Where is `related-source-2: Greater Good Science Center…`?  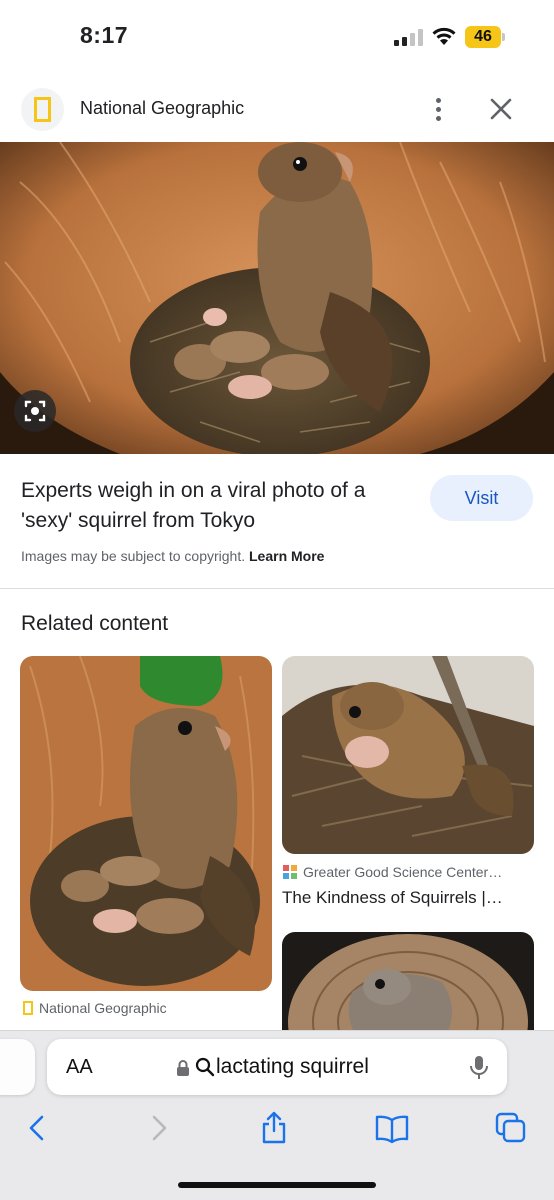
related-source-2: Greater Good Science Center… is located at coordinates (408, 872).